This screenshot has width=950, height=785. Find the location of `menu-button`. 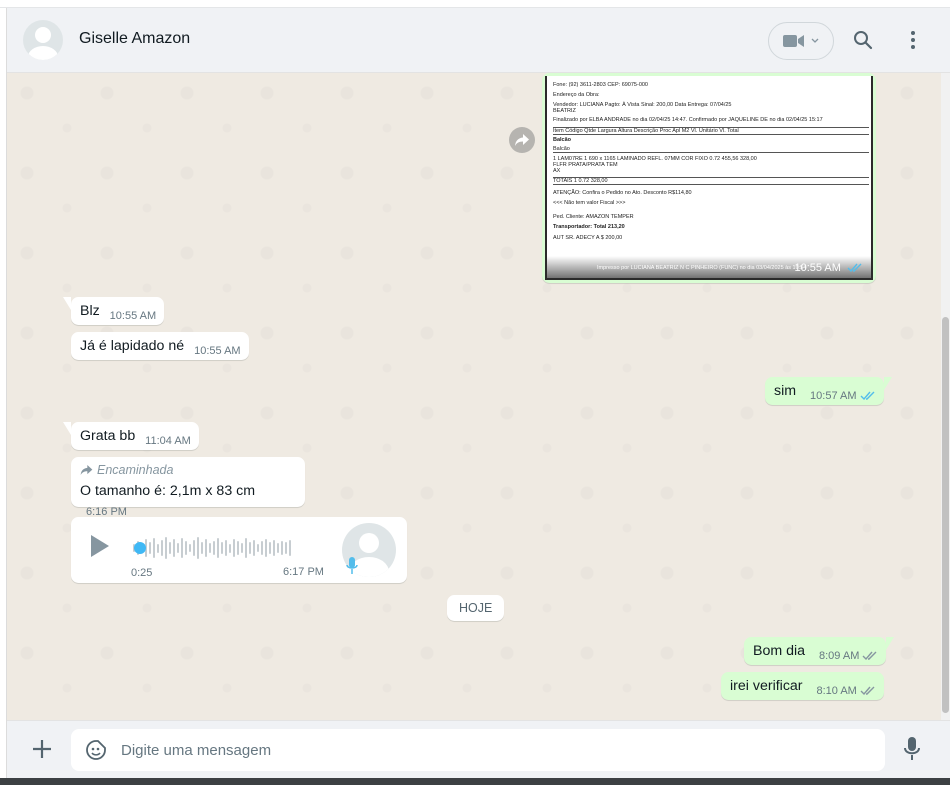

menu-button is located at coordinates (913, 40).